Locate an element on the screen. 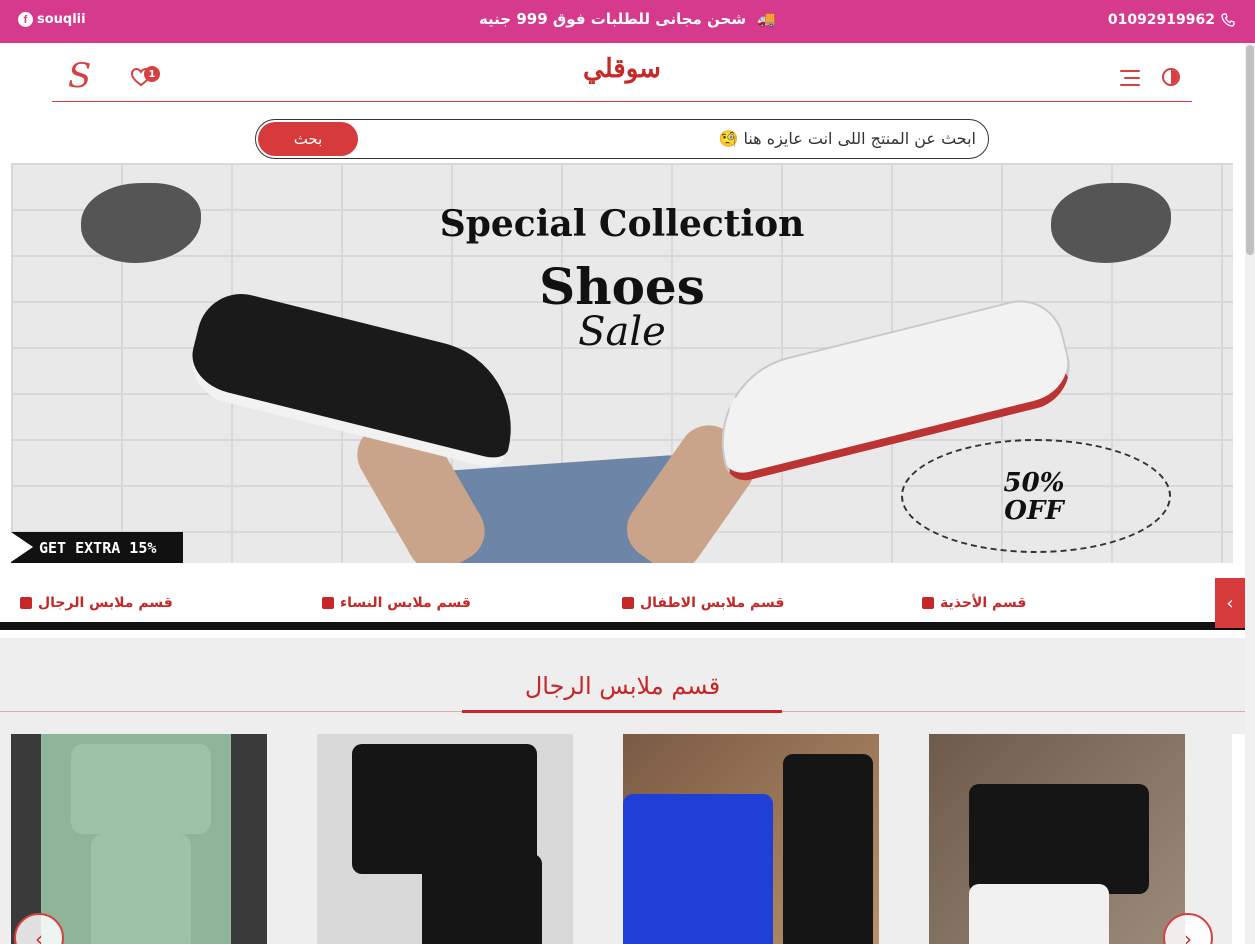  category-label: قسم ملابس الرجال is located at coordinates (105, 603).